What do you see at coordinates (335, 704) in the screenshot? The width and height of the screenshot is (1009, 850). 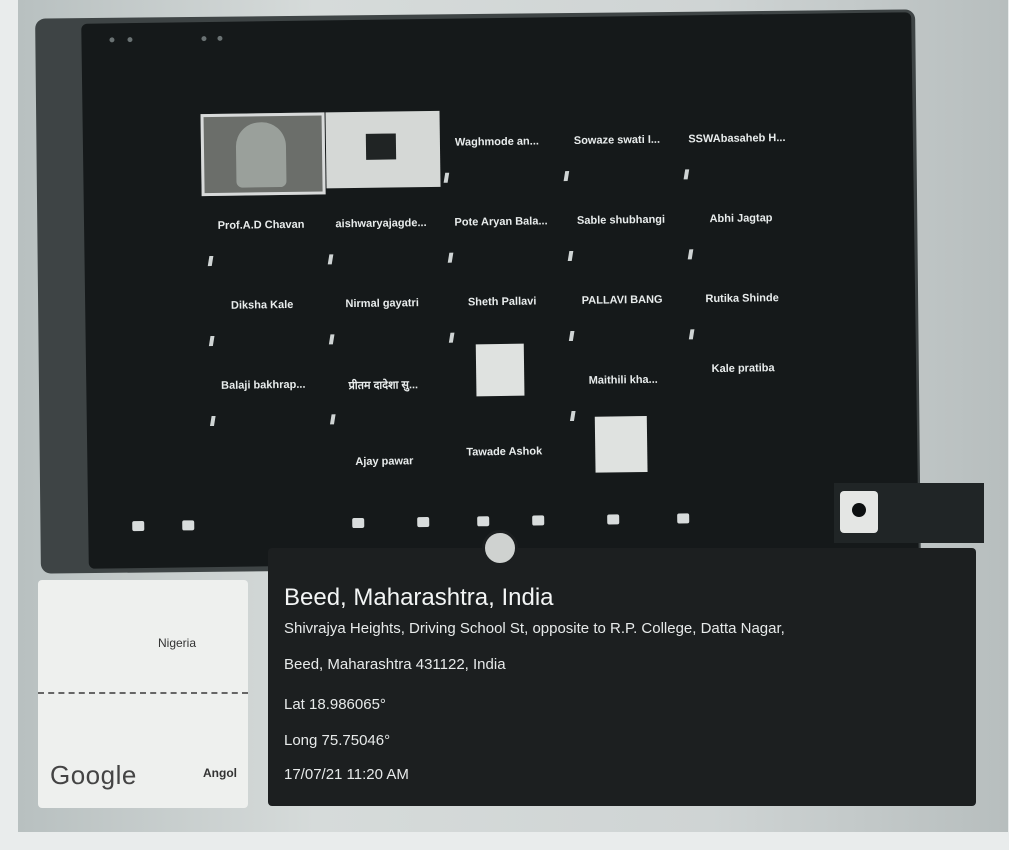 I see `location-latitude: Lat 18.986065°` at bounding box center [335, 704].